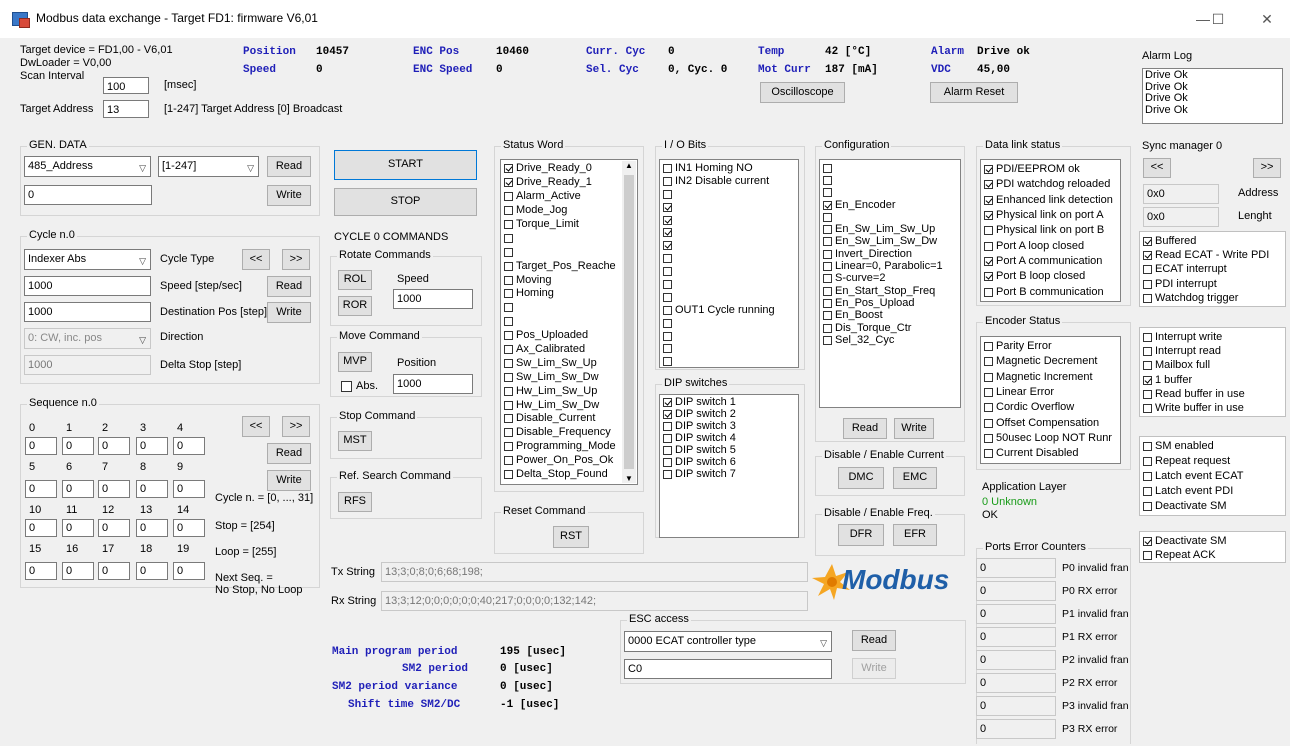  Describe the element at coordinates (571, 537) in the screenshot. I see `rst-button: RST` at that location.